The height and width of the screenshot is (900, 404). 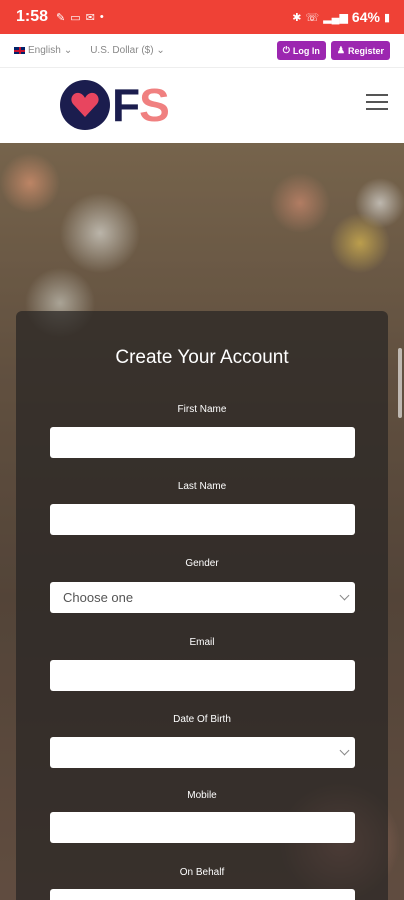 What do you see at coordinates (286, 50) in the screenshot?
I see `power-icon: ⏻` at bounding box center [286, 50].